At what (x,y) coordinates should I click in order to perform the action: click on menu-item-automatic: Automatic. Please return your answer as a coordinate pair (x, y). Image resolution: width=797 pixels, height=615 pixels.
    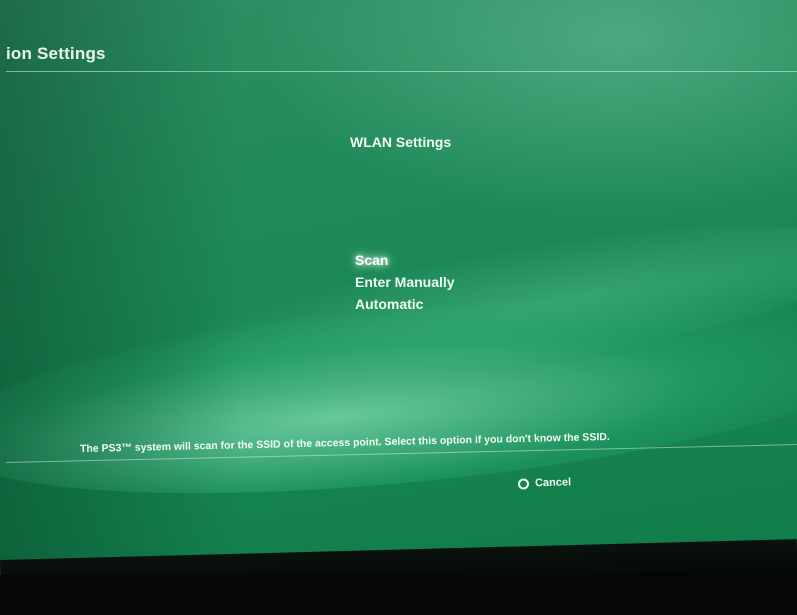
    Looking at the image, I should click on (405, 304).